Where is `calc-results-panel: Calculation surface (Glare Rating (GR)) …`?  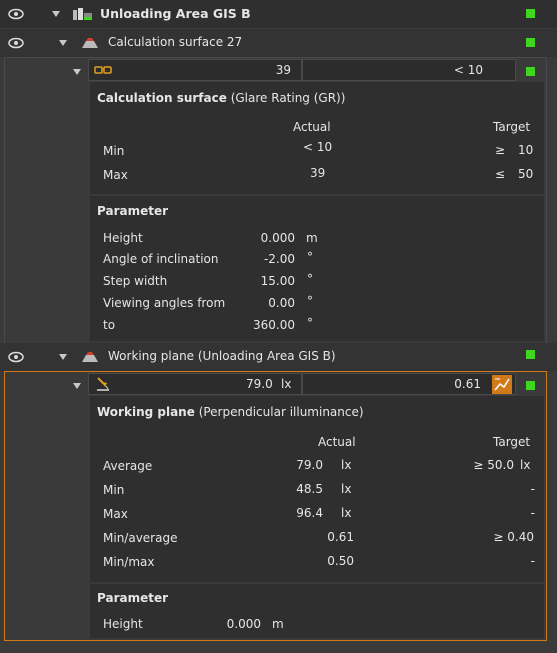
calc-results-panel: Calculation surface (Glare Rating (GR)) … is located at coordinates (317, 138).